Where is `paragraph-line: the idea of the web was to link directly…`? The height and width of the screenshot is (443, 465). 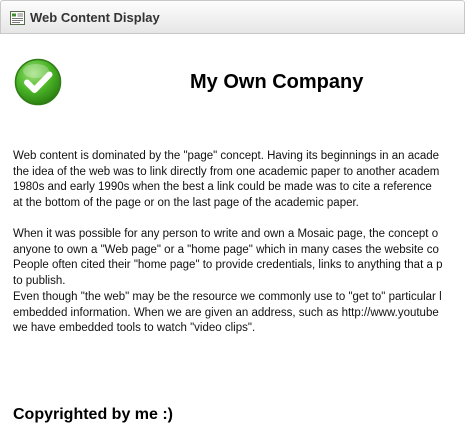 paragraph-line: the idea of the web was to link directly… is located at coordinates (226, 171).